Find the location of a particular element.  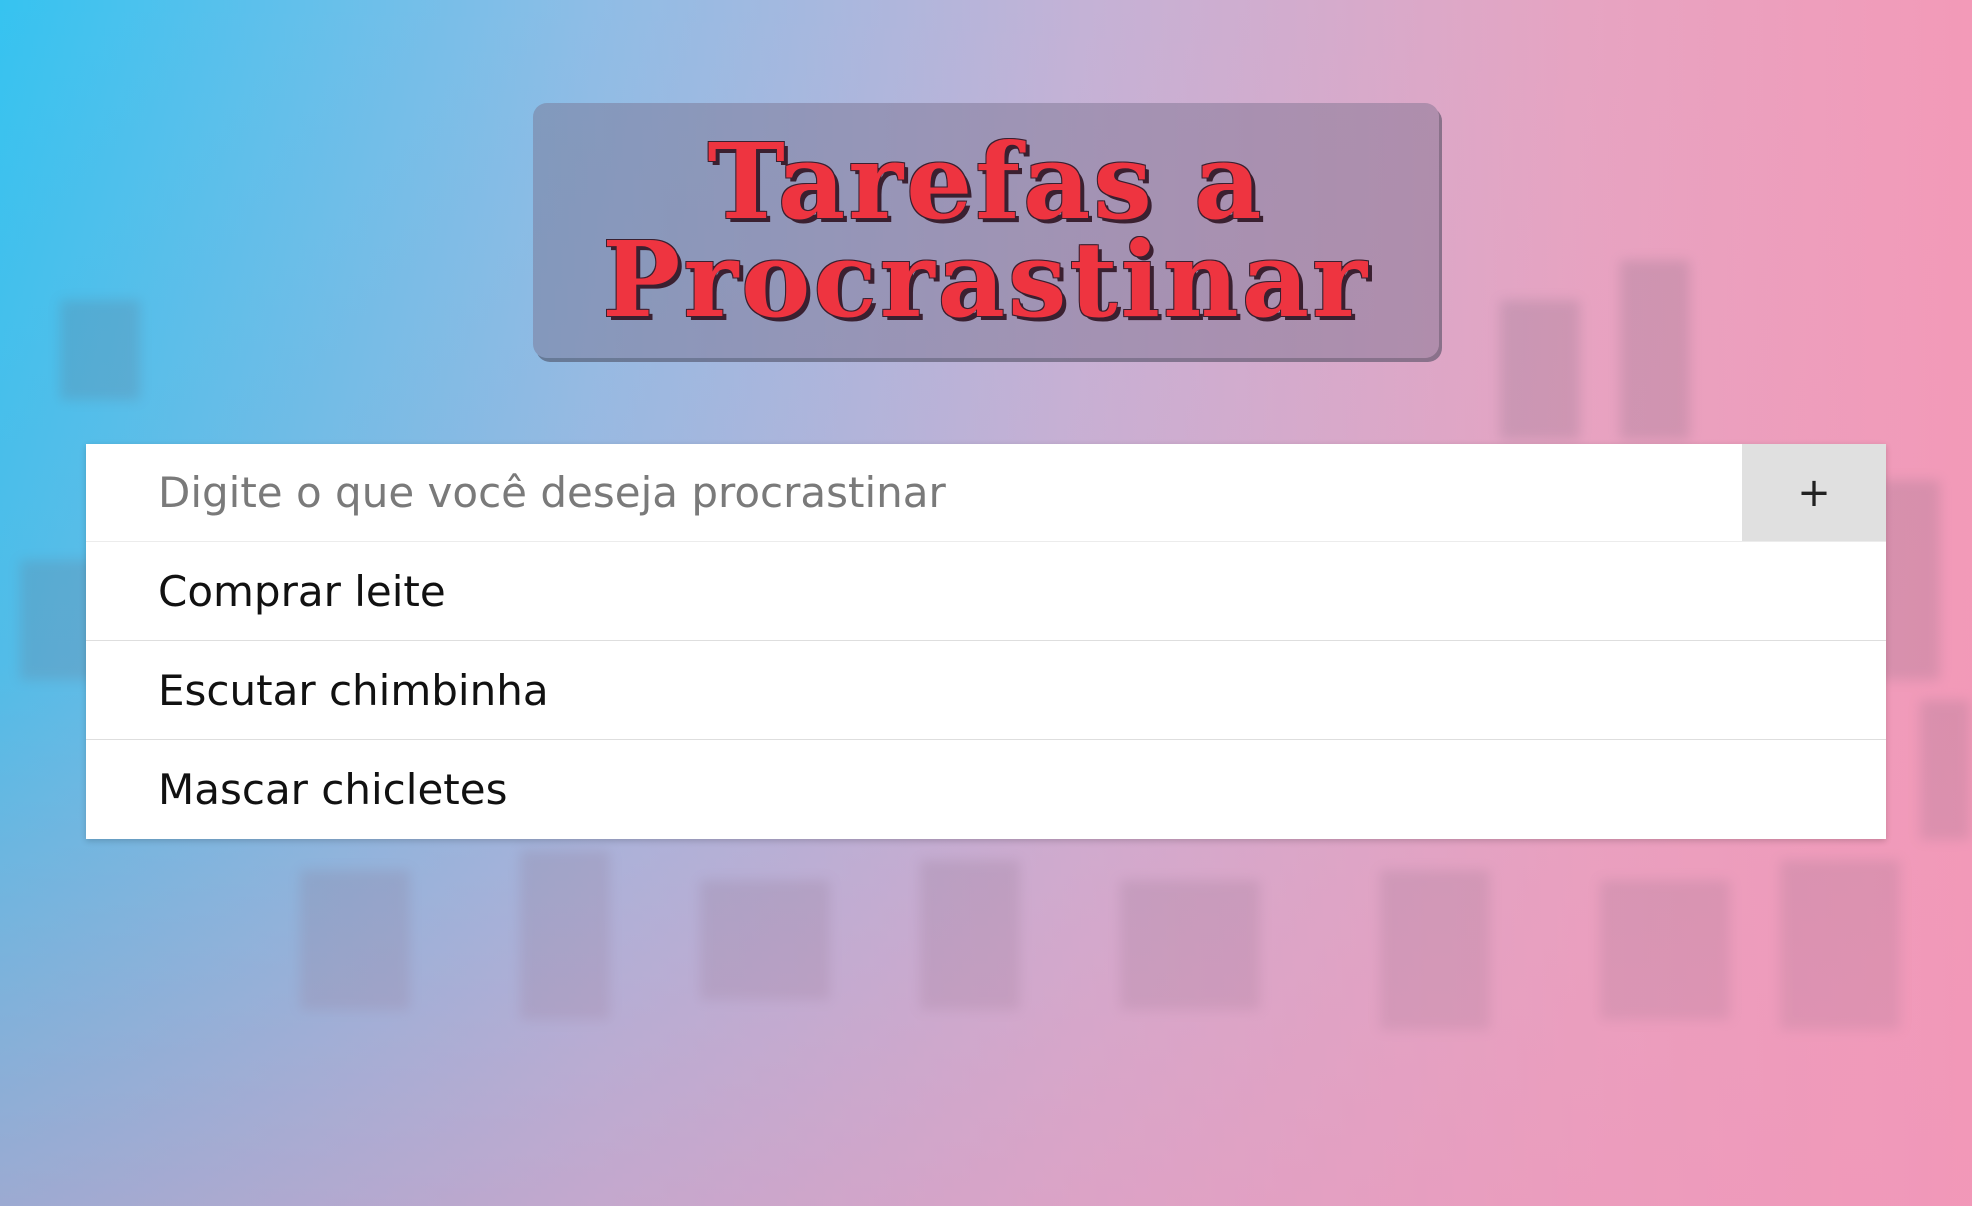

task-item: Mascar chicletes is located at coordinates (986, 789).